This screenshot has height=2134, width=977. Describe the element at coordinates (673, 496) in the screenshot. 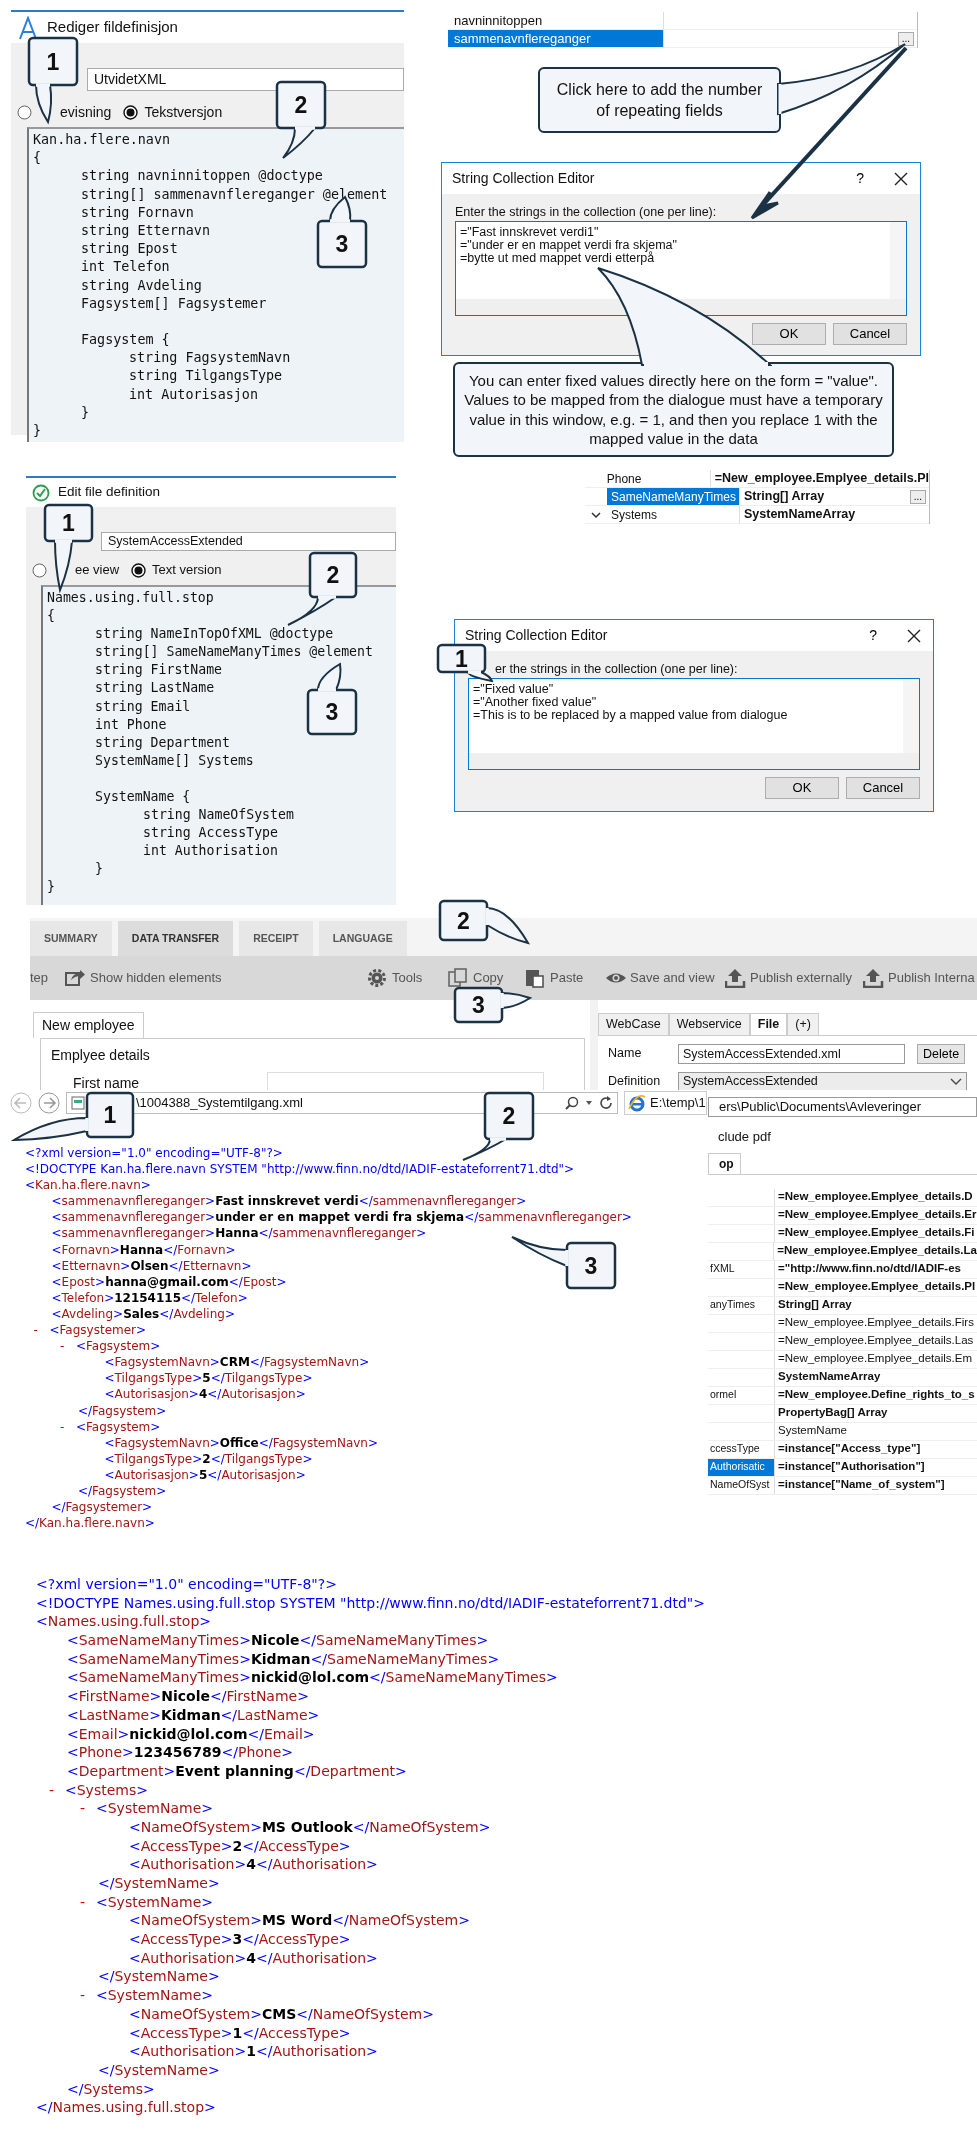

I see `property-name: SameNameManyTimes` at that location.